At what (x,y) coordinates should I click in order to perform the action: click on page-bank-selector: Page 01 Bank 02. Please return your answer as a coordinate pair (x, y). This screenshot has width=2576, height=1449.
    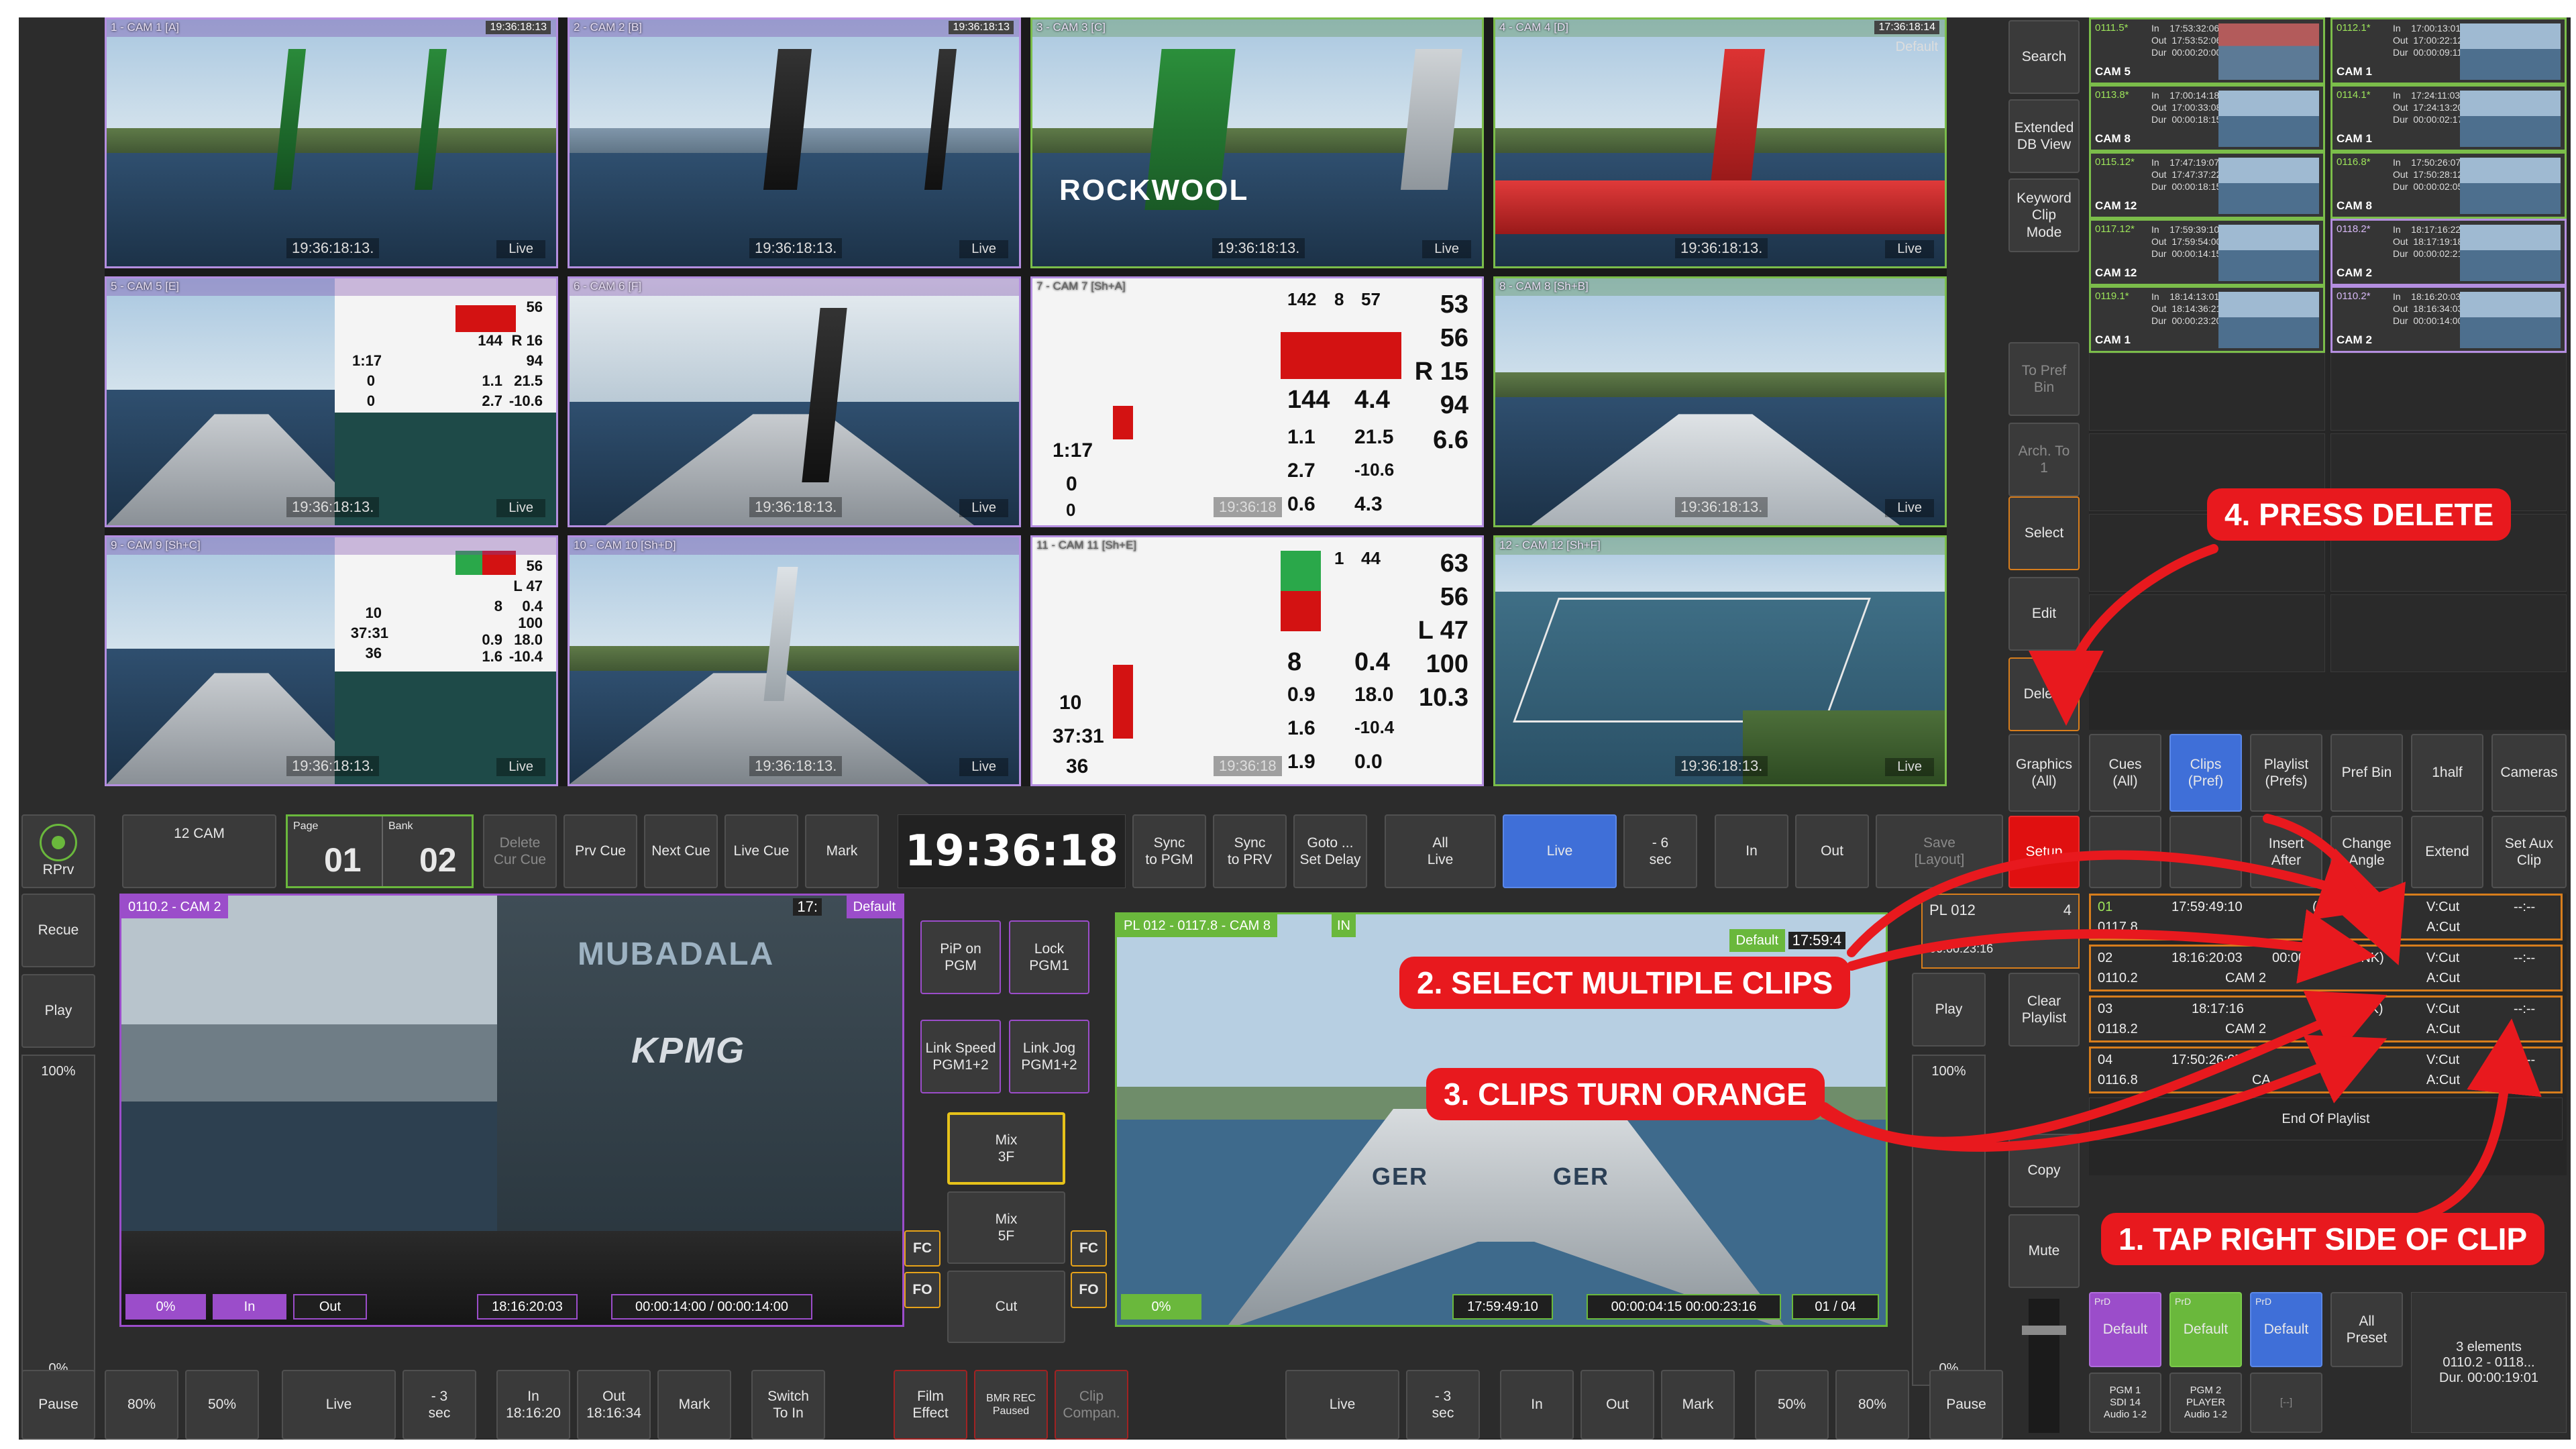
    Looking at the image, I should click on (380, 851).